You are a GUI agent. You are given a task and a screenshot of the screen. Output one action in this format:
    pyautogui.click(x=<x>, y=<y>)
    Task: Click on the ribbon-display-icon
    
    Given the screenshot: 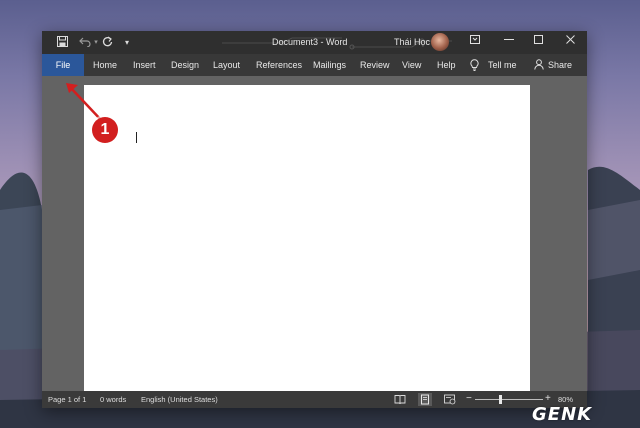 What is the action you would take?
    pyautogui.click(x=475, y=42)
    